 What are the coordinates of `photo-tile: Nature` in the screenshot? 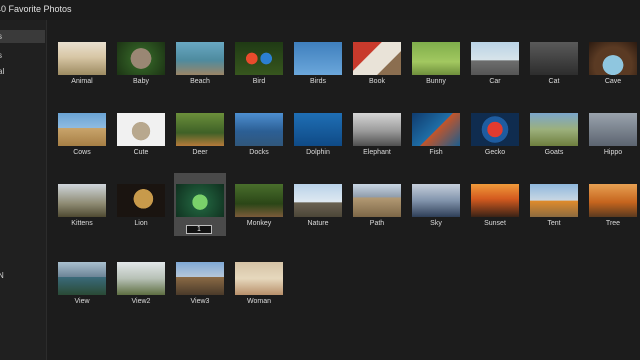 It's located at (318, 210).